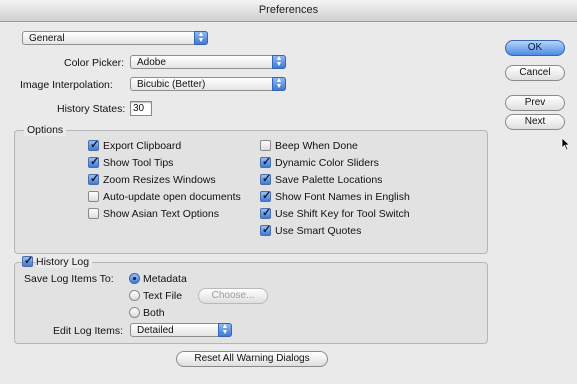  I want to click on edit-log-items-label: Edit Log Items:, so click(88, 331).